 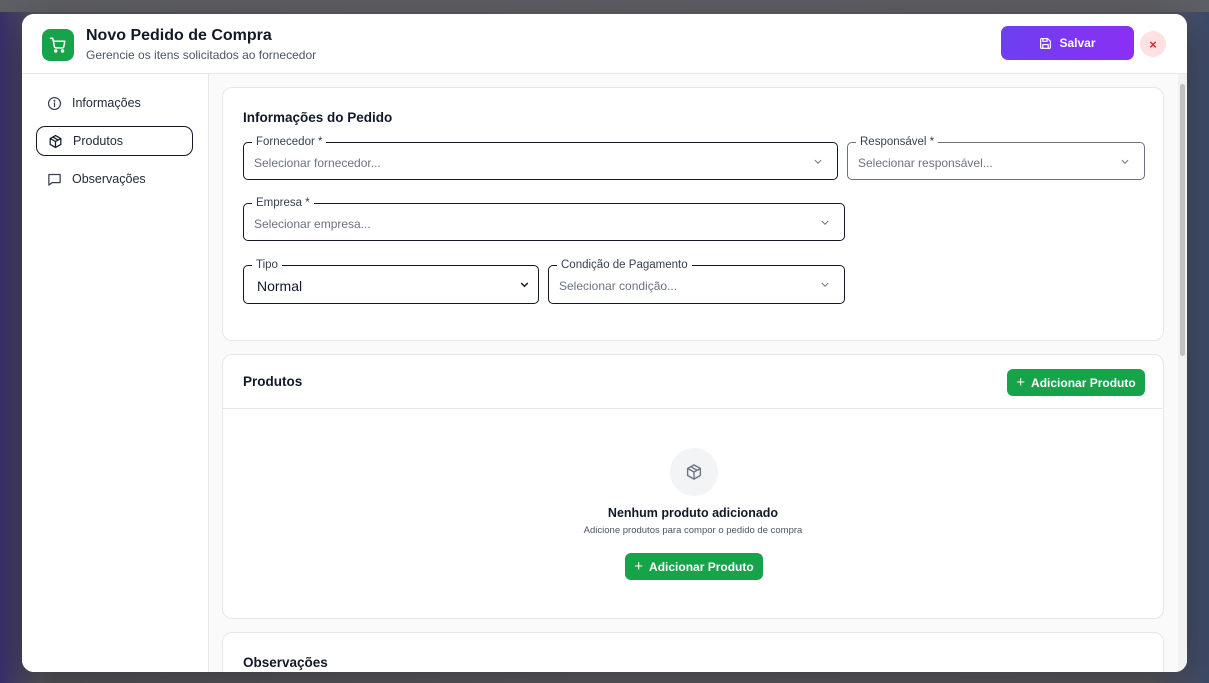 I want to click on empresa-label: Empresa *, so click(x=283, y=203).